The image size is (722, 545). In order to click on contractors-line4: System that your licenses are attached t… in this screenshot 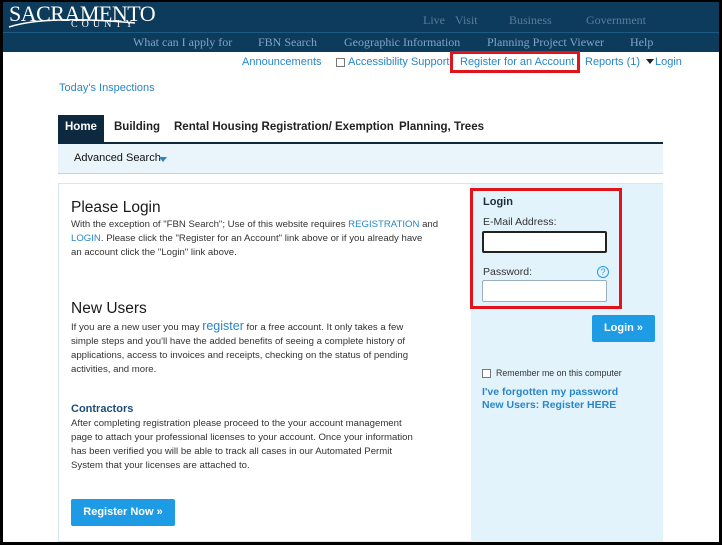, I will do `click(160, 465)`.